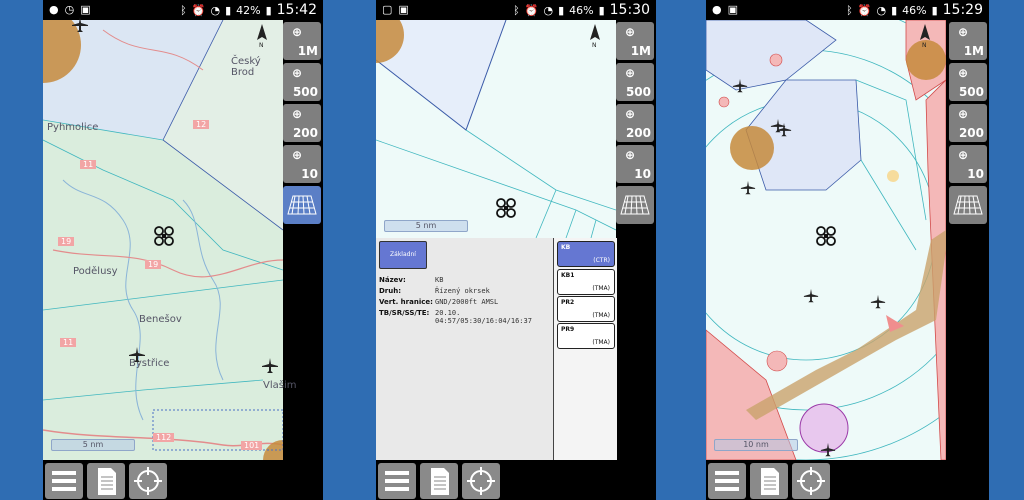 The height and width of the screenshot is (500, 1024). Describe the element at coordinates (164, 437) in the screenshot. I see `road-badge: 112` at that location.